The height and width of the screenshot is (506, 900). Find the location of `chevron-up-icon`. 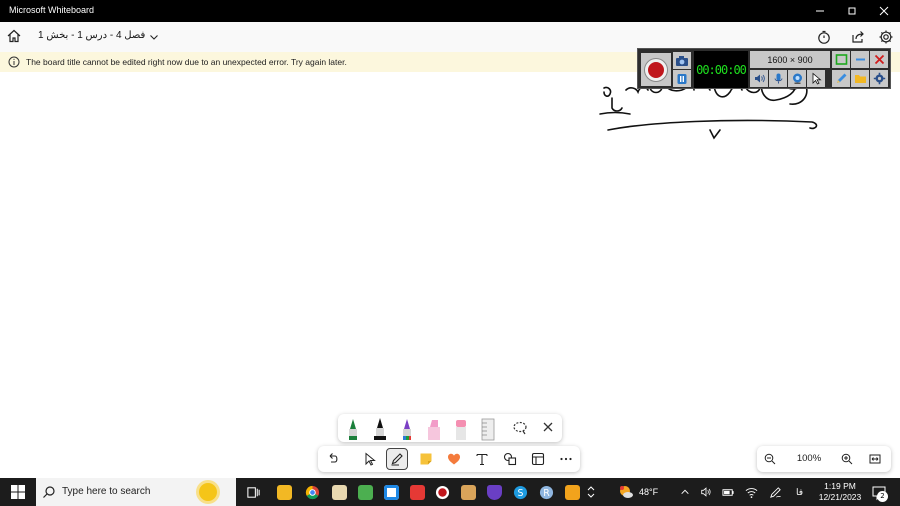

chevron-up-icon is located at coordinates (685, 491).